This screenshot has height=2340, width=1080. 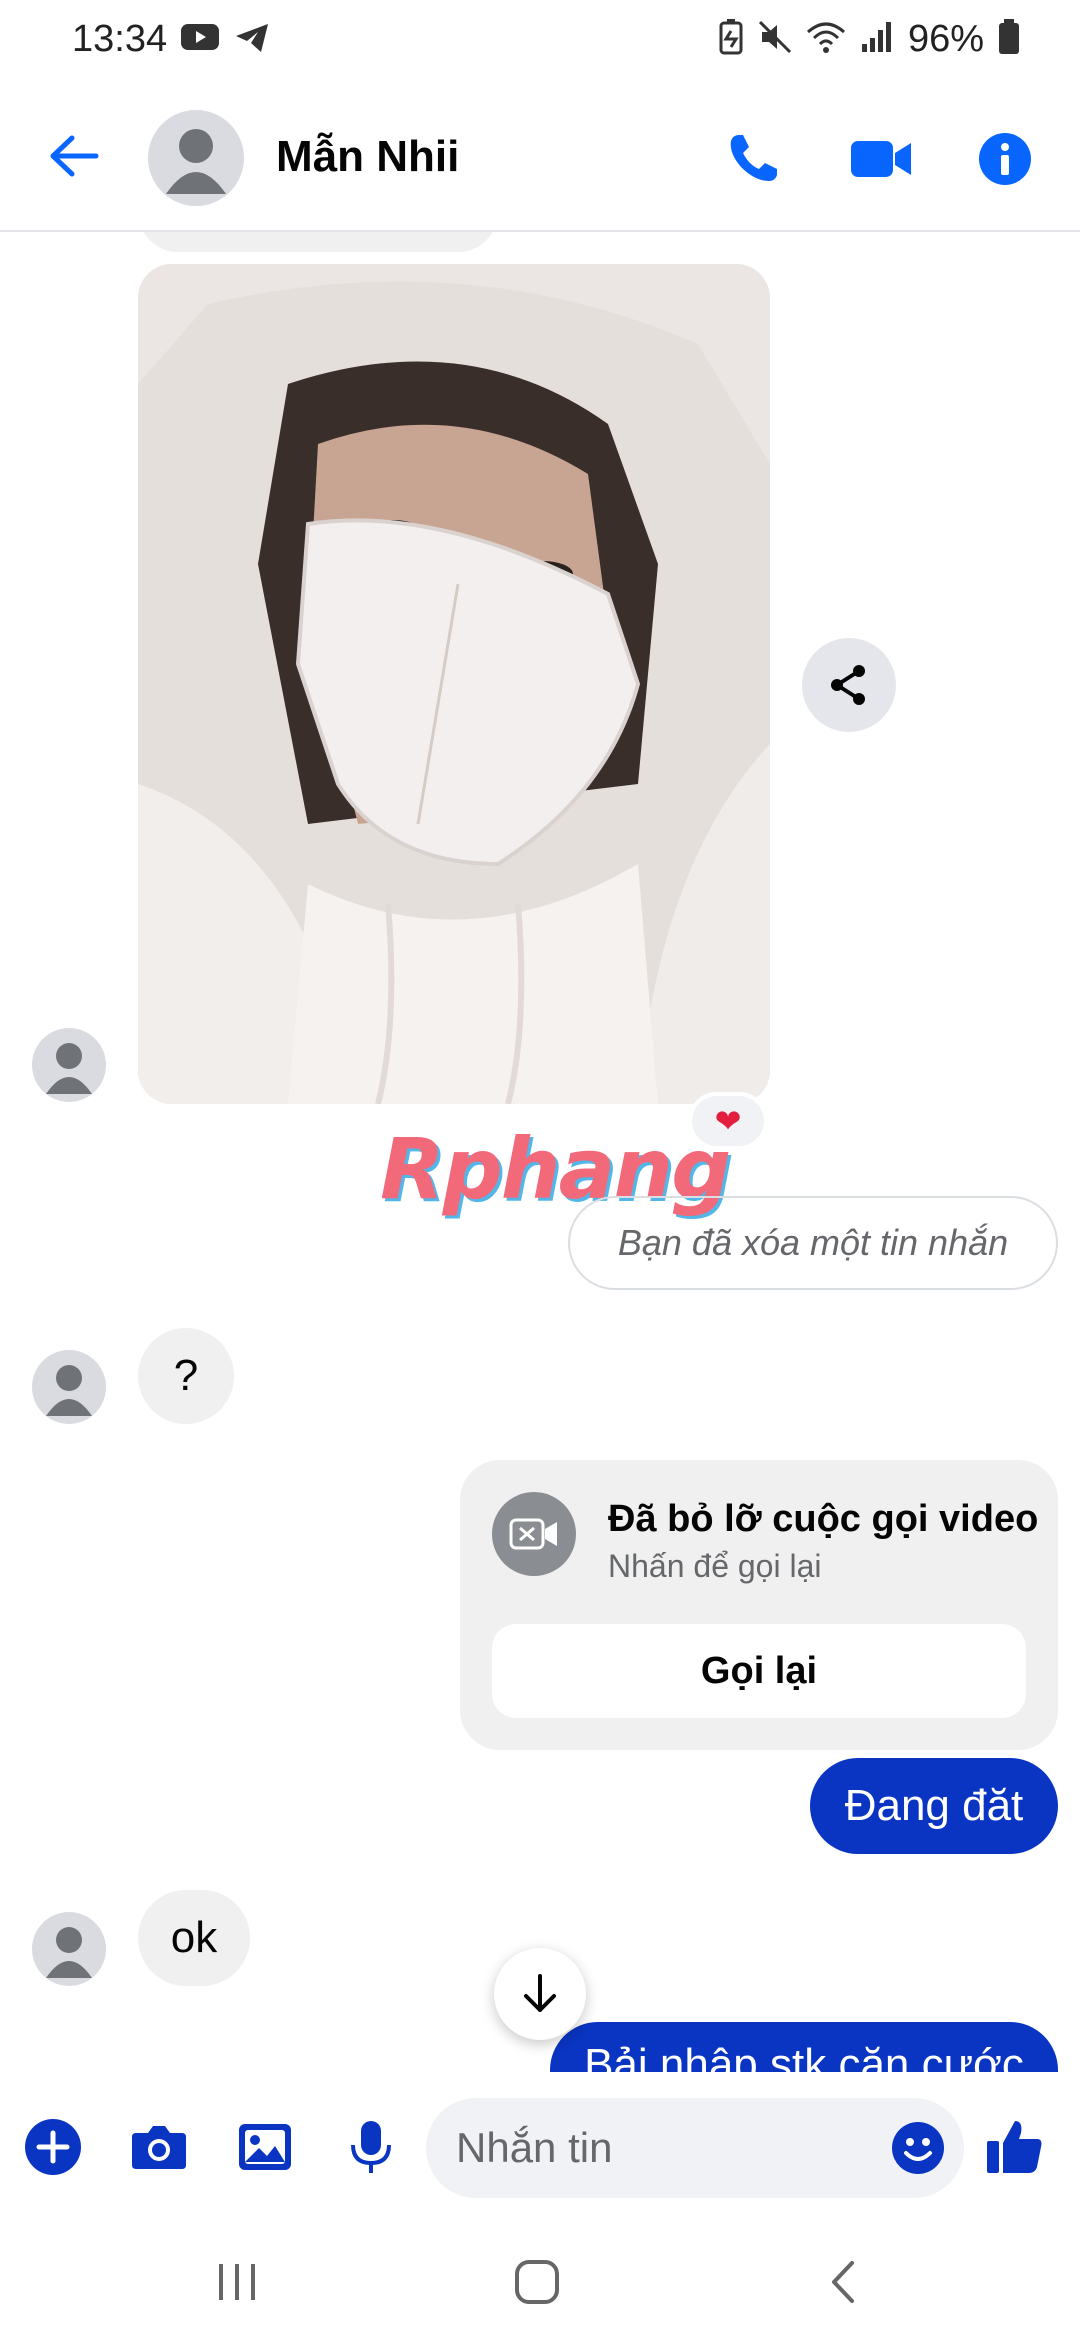 I want to click on youtube-icon, so click(x=200, y=40).